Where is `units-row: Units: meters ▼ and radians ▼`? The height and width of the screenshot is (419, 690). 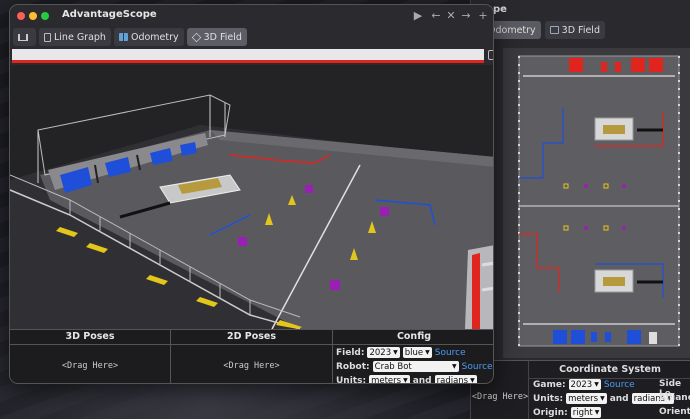
units-row: Units: meters ▼ and radians ▼ is located at coordinates (406, 379).